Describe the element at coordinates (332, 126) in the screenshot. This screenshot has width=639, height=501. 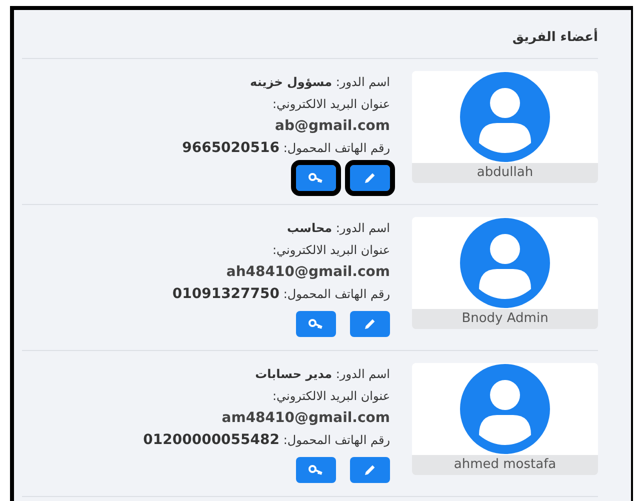
I see `email-text: ab@gmail.com` at that location.